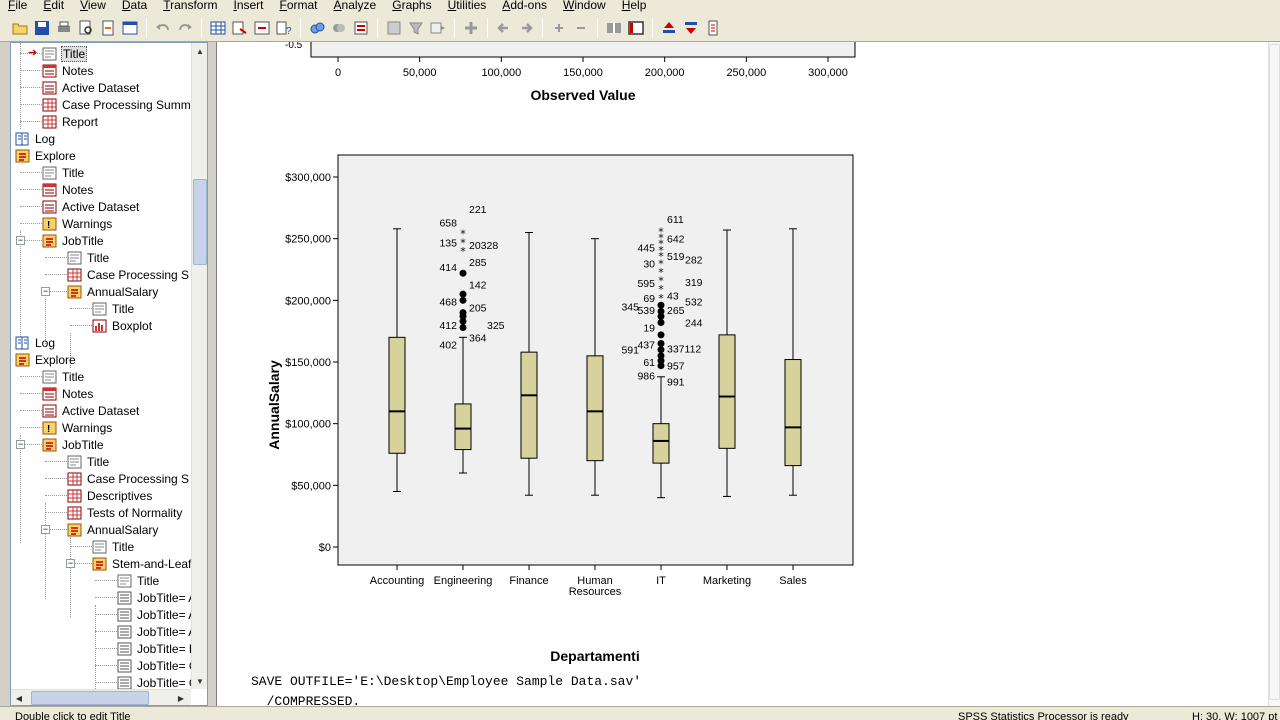 The image size is (1280, 720). I want to click on next-icon, so click(526, 28).